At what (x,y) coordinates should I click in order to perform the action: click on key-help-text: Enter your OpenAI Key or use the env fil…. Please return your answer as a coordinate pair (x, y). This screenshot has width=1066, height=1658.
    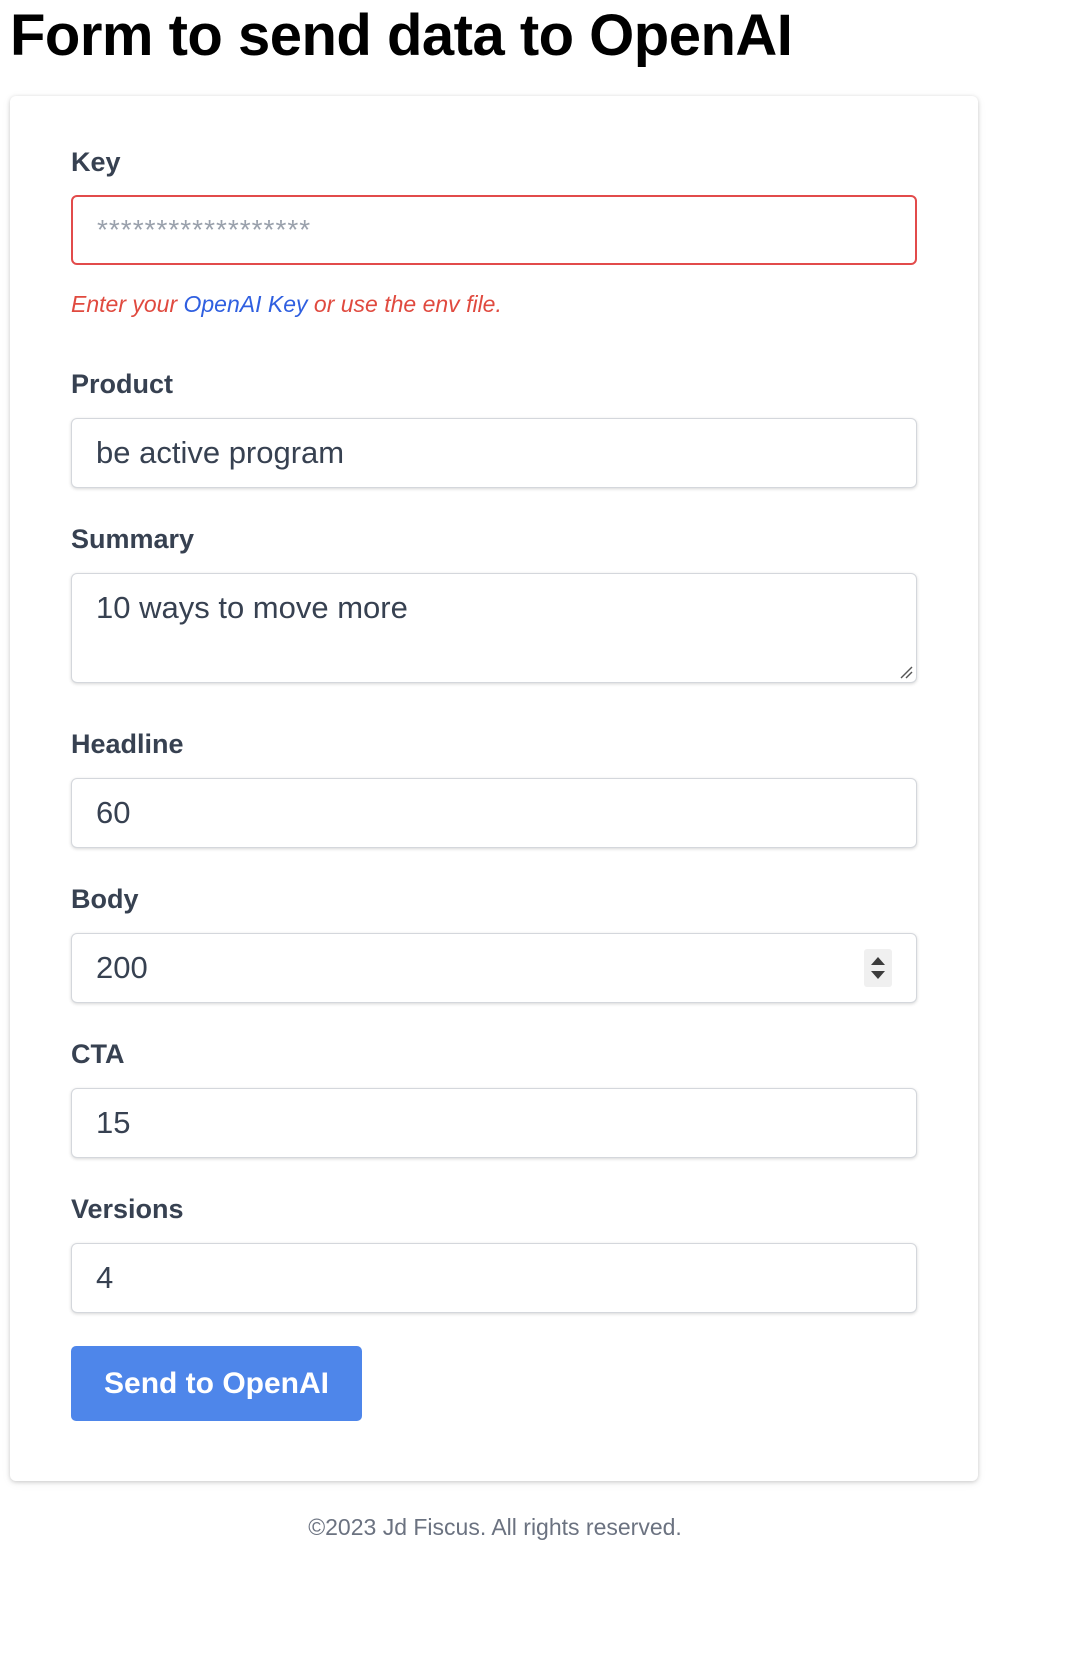
    Looking at the image, I should click on (286, 304).